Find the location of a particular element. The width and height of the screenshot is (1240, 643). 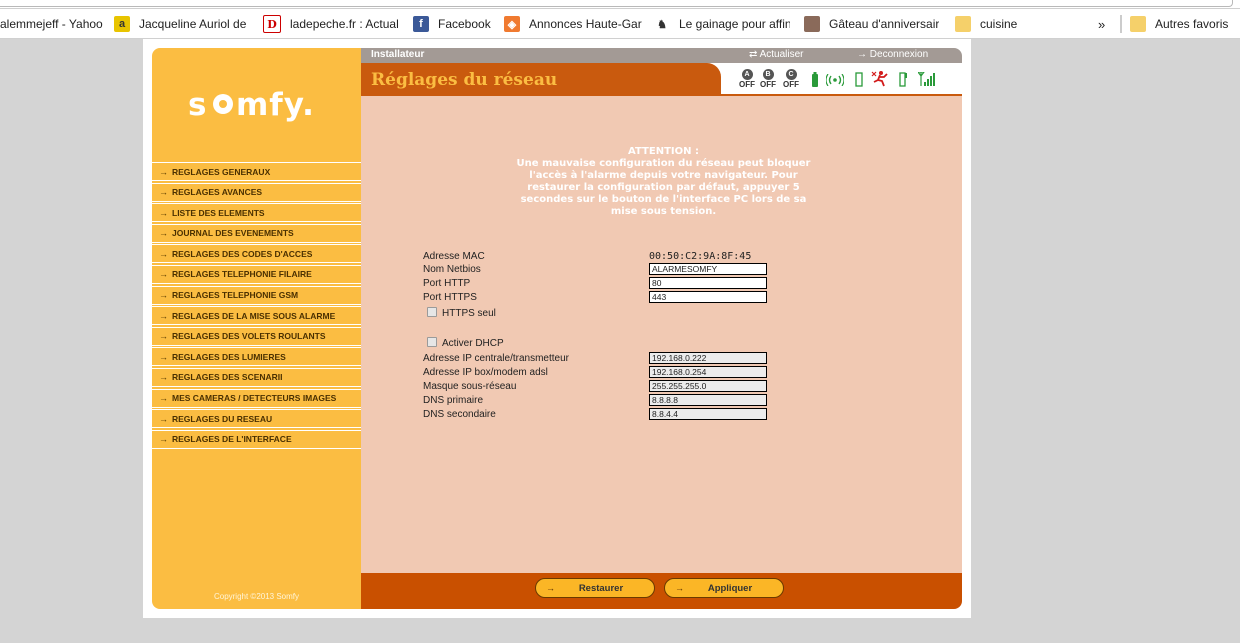

zone-a-status: A OFF is located at coordinates (747, 79).